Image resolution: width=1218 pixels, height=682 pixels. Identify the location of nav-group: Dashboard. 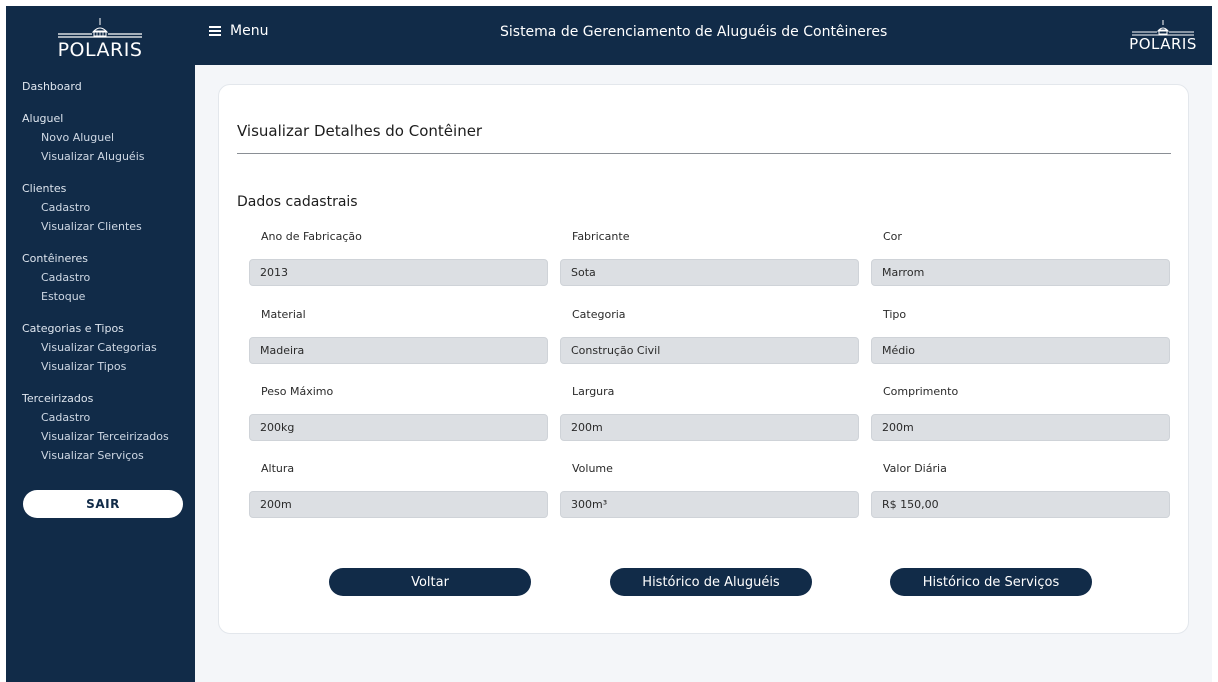
(95, 86).